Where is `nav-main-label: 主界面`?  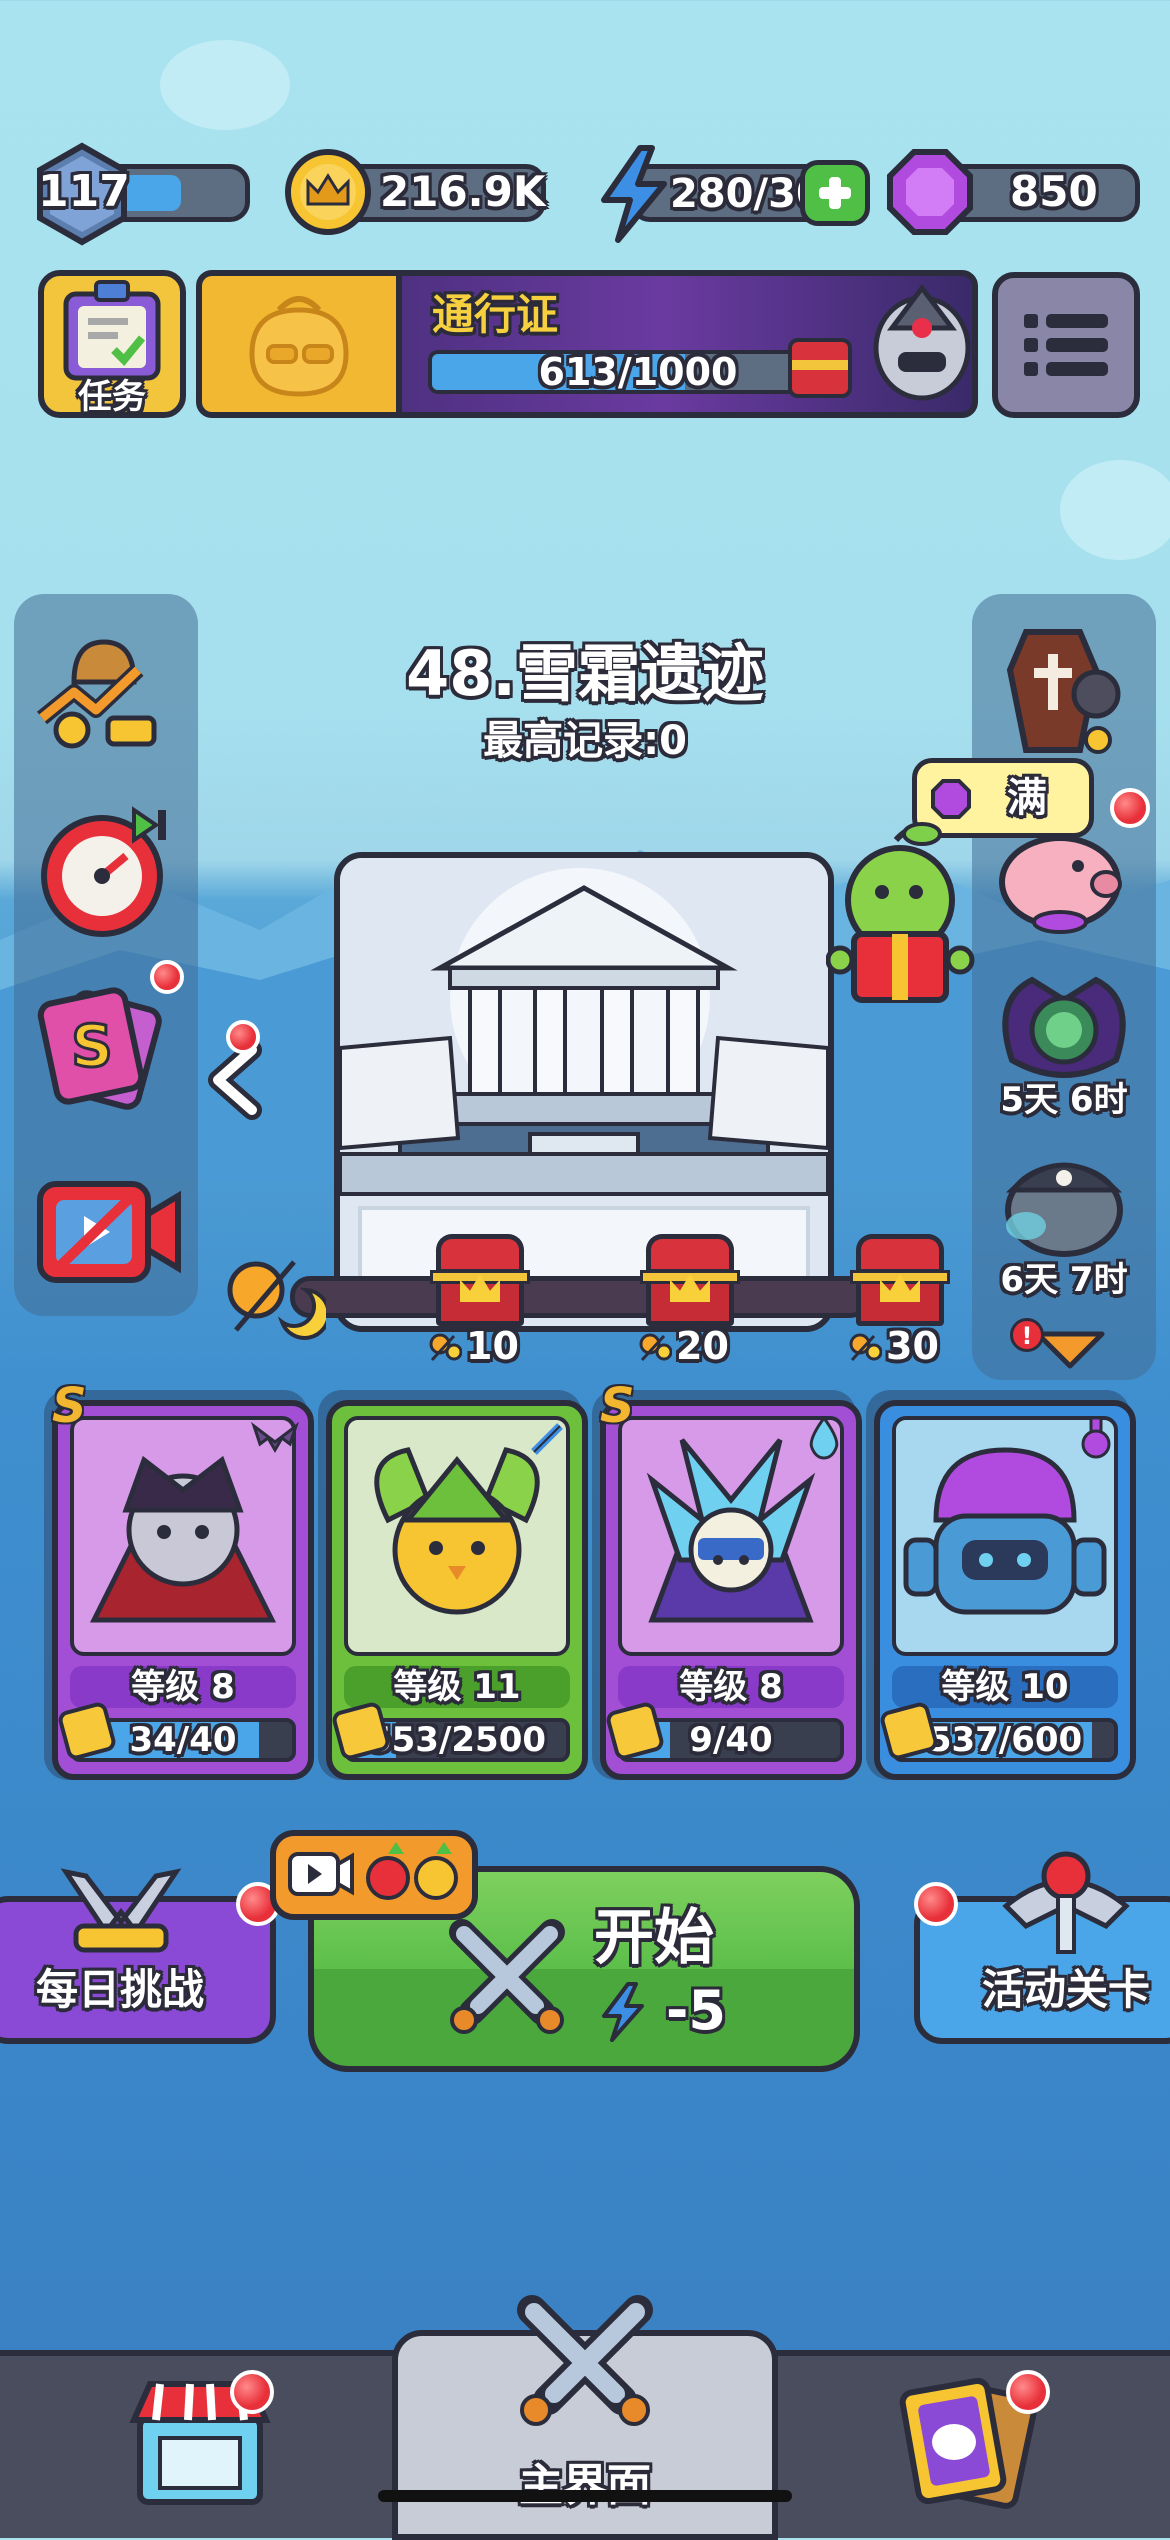
nav-main-label: 主界面 is located at coordinates (585, 2485).